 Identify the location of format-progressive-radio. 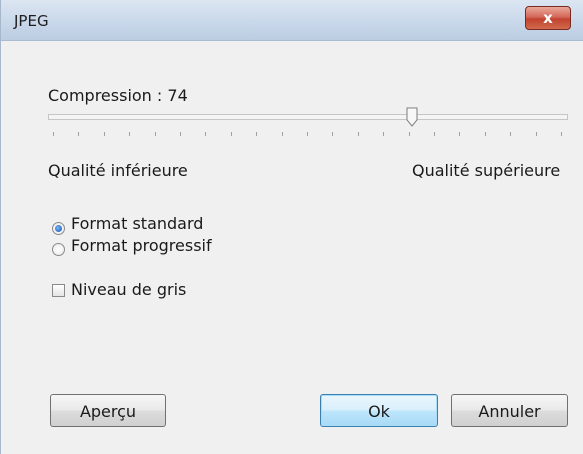
(58, 249).